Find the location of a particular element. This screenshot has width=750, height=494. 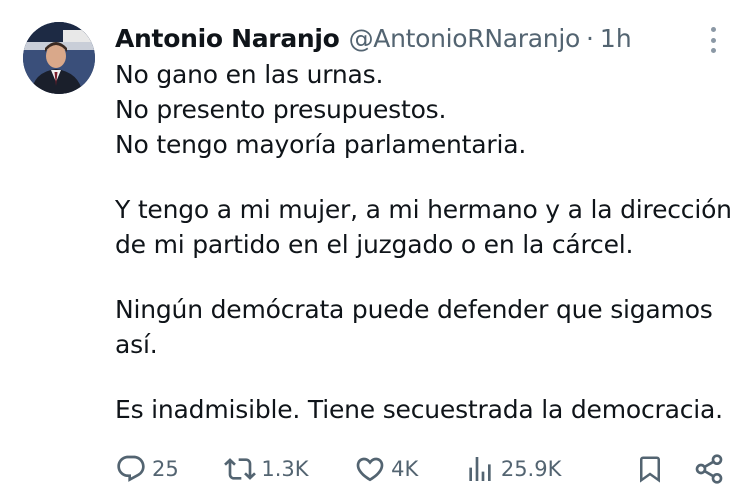

timestamp: 1h is located at coordinates (616, 38).